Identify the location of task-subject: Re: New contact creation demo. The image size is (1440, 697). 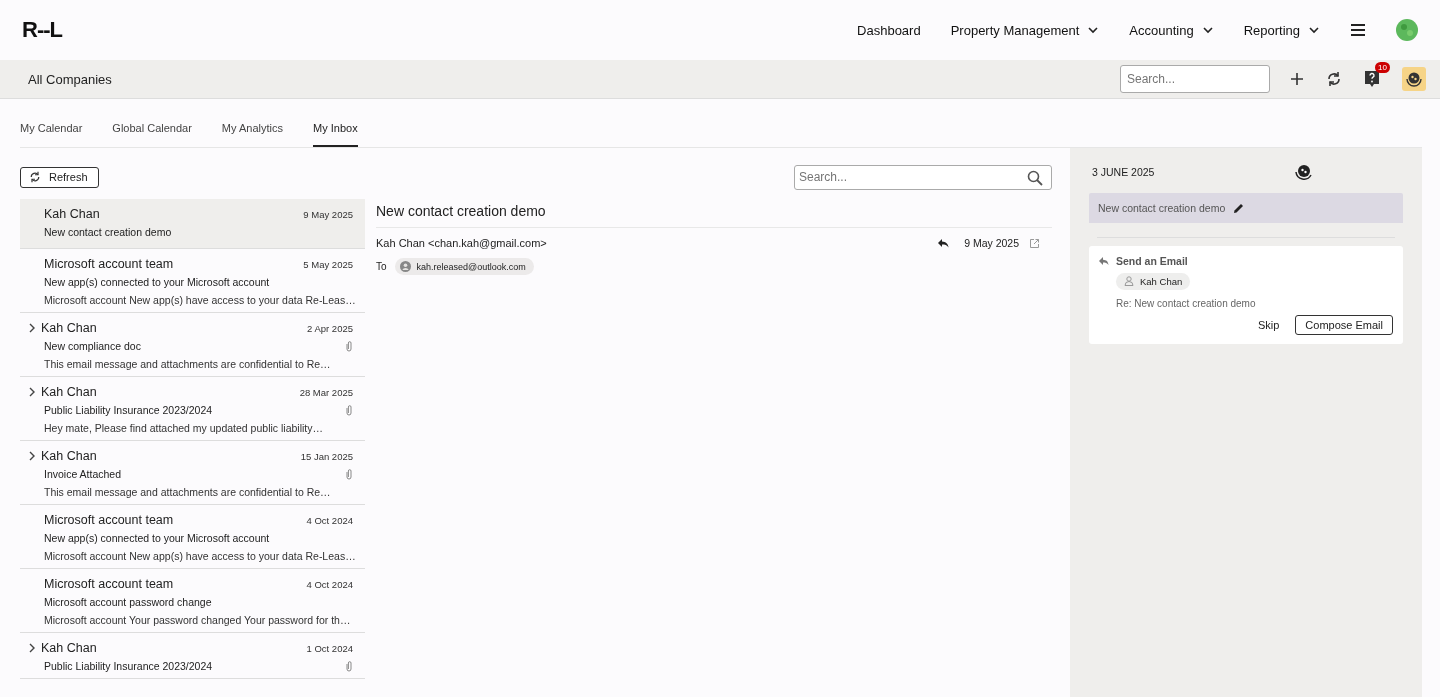
(1186, 303).